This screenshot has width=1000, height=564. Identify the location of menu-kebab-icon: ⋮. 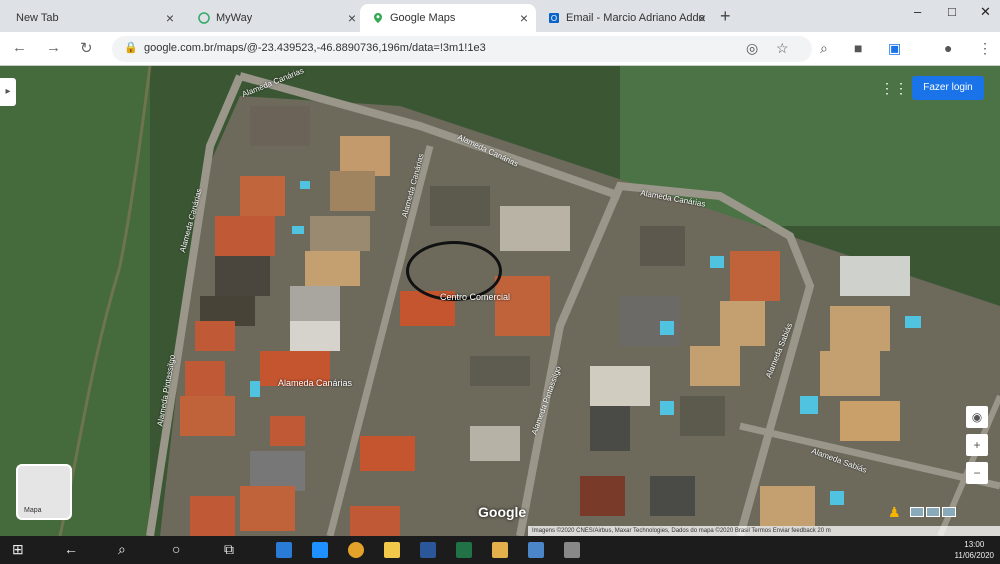
(985, 48).